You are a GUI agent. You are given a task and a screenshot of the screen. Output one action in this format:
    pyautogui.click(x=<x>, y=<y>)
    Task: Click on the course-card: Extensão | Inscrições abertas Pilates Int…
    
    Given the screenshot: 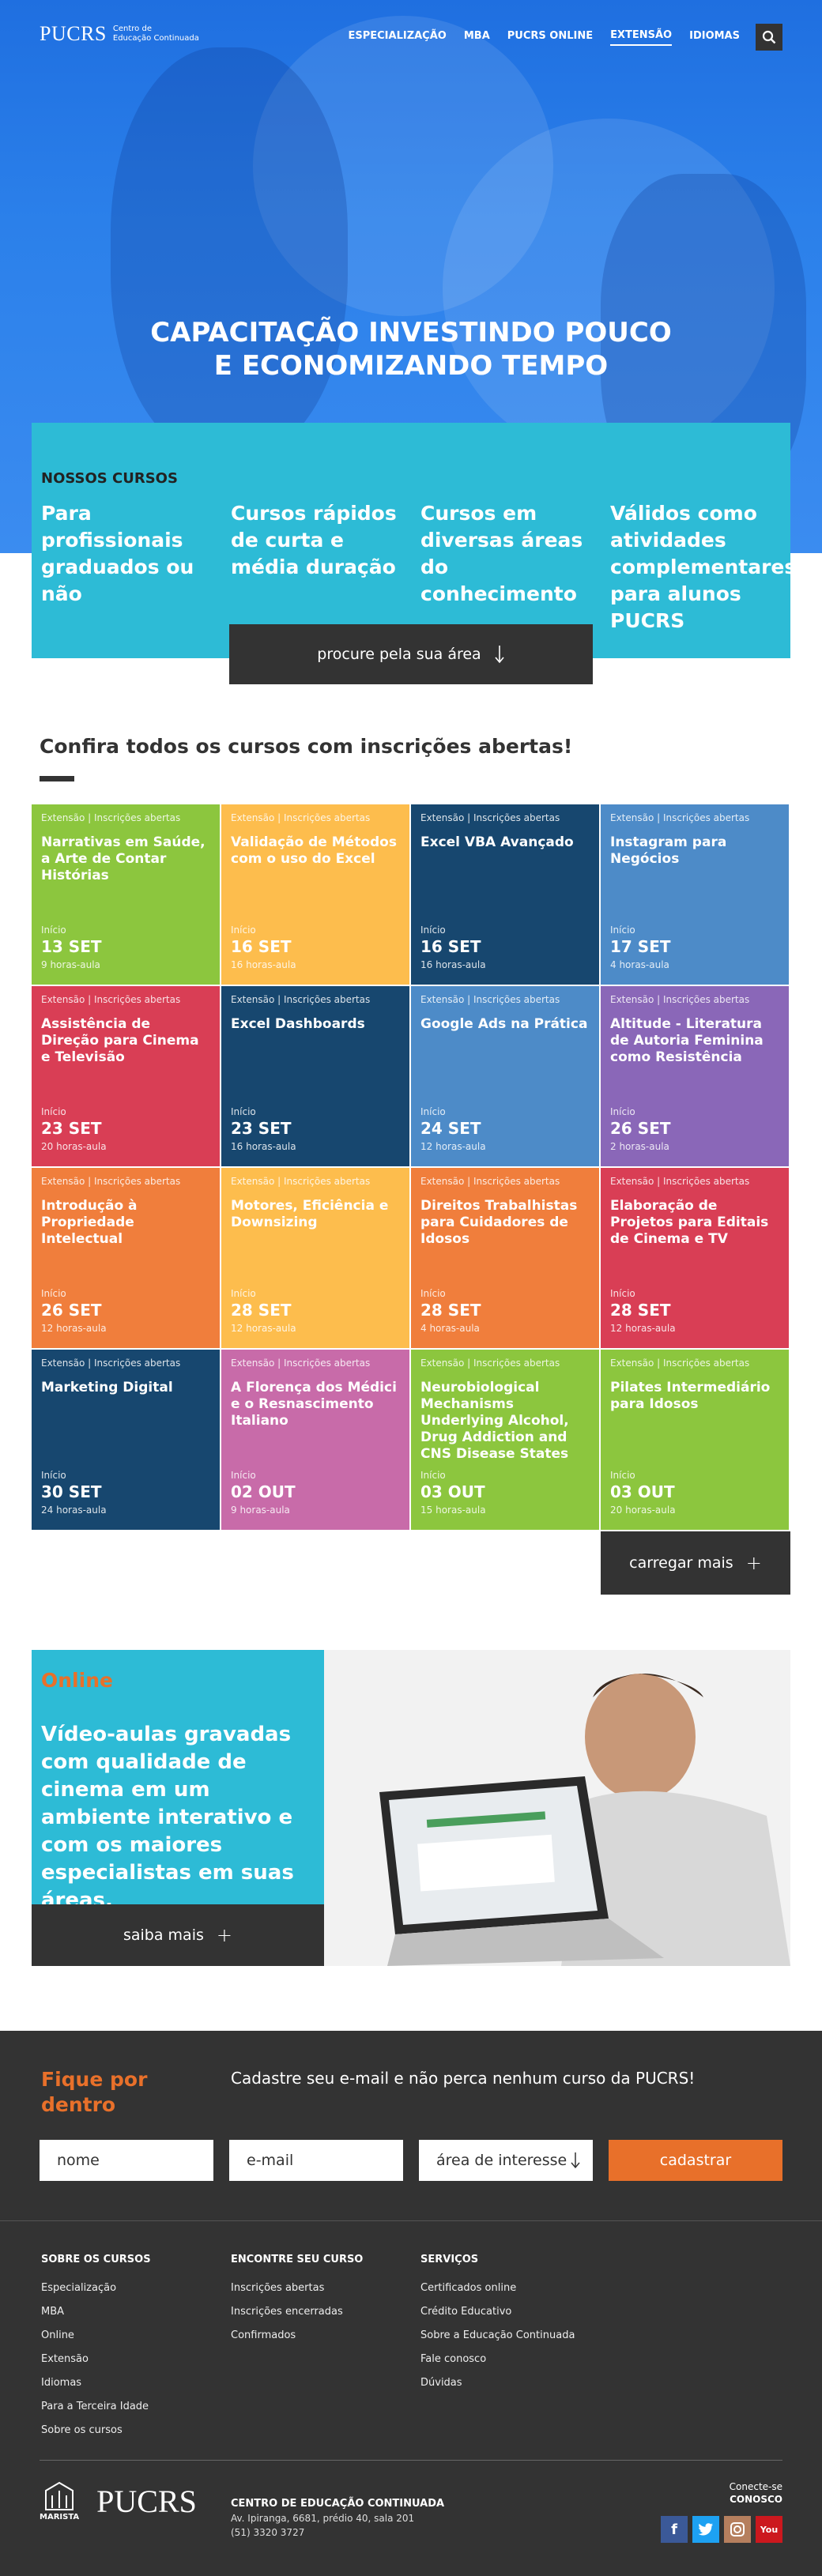 What is the action you would take?
    pyautogui.click(x=695, y=1440)
    